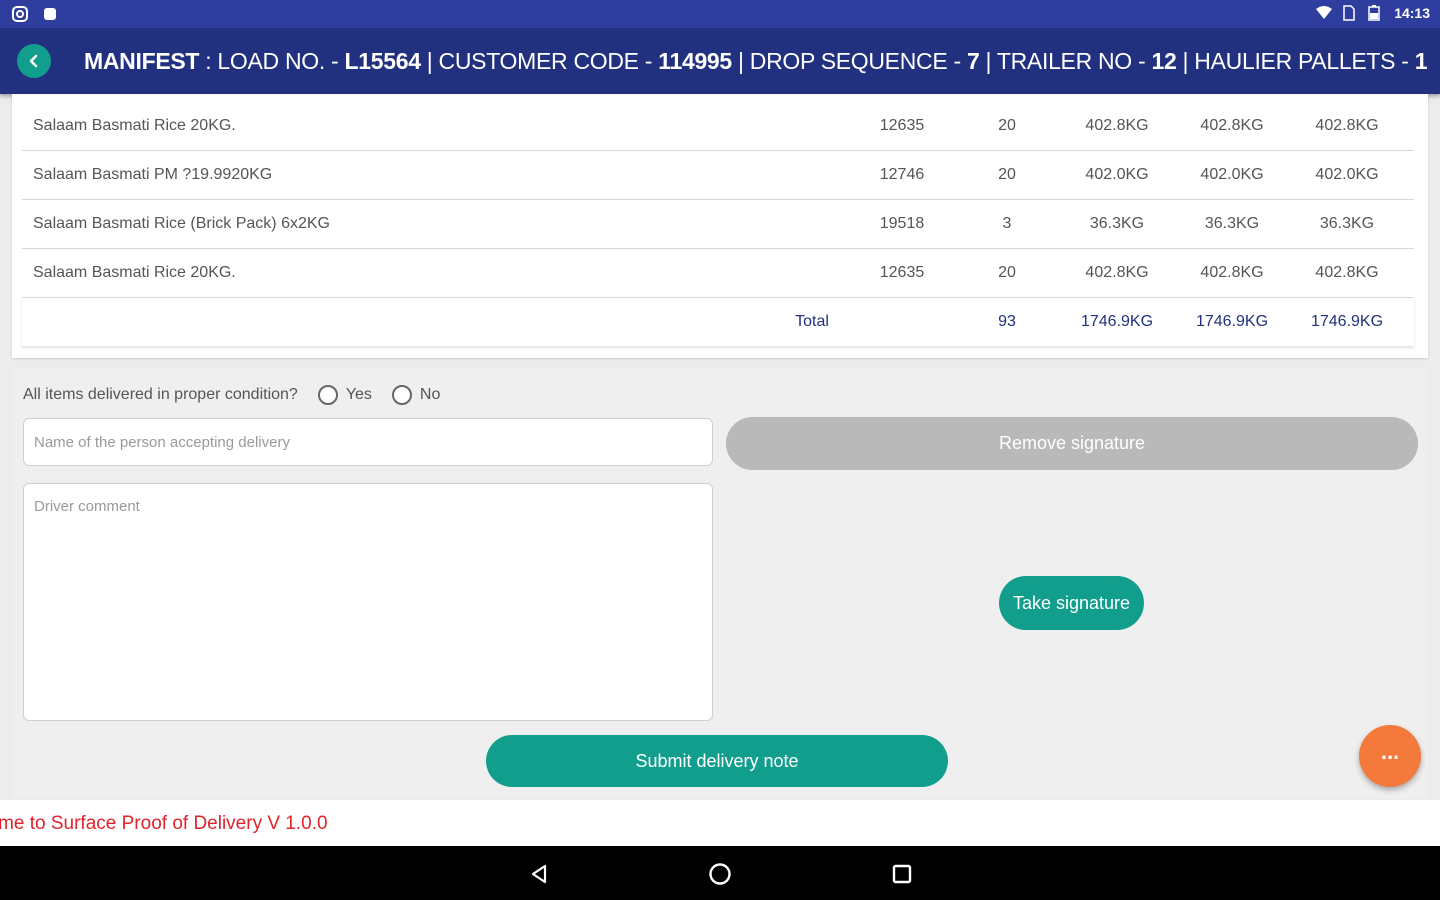 The width and height of the screenshot is (1440, 900). Describe the element at coordinates (720, 14) in the screenshot. I see `status-bar: 14:13` at that location.